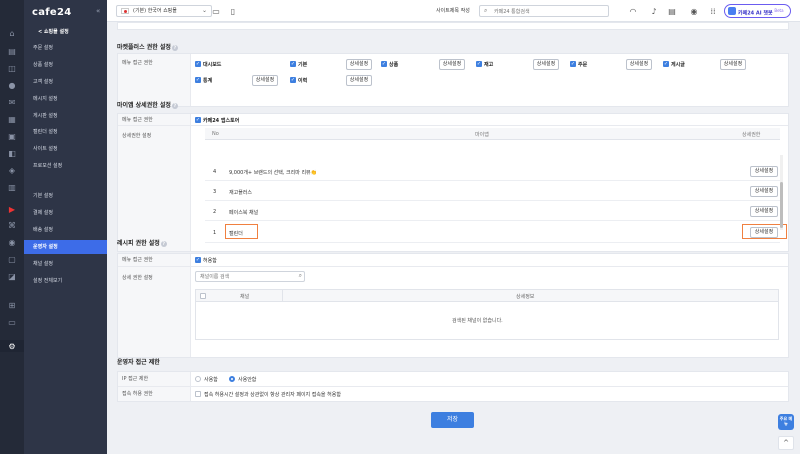 The width and height of the screenshot is (800, 454). Describe the element at coordinates (733, 64) in the screenshot. I see `detail-button-posts: 상세설정` at that location.